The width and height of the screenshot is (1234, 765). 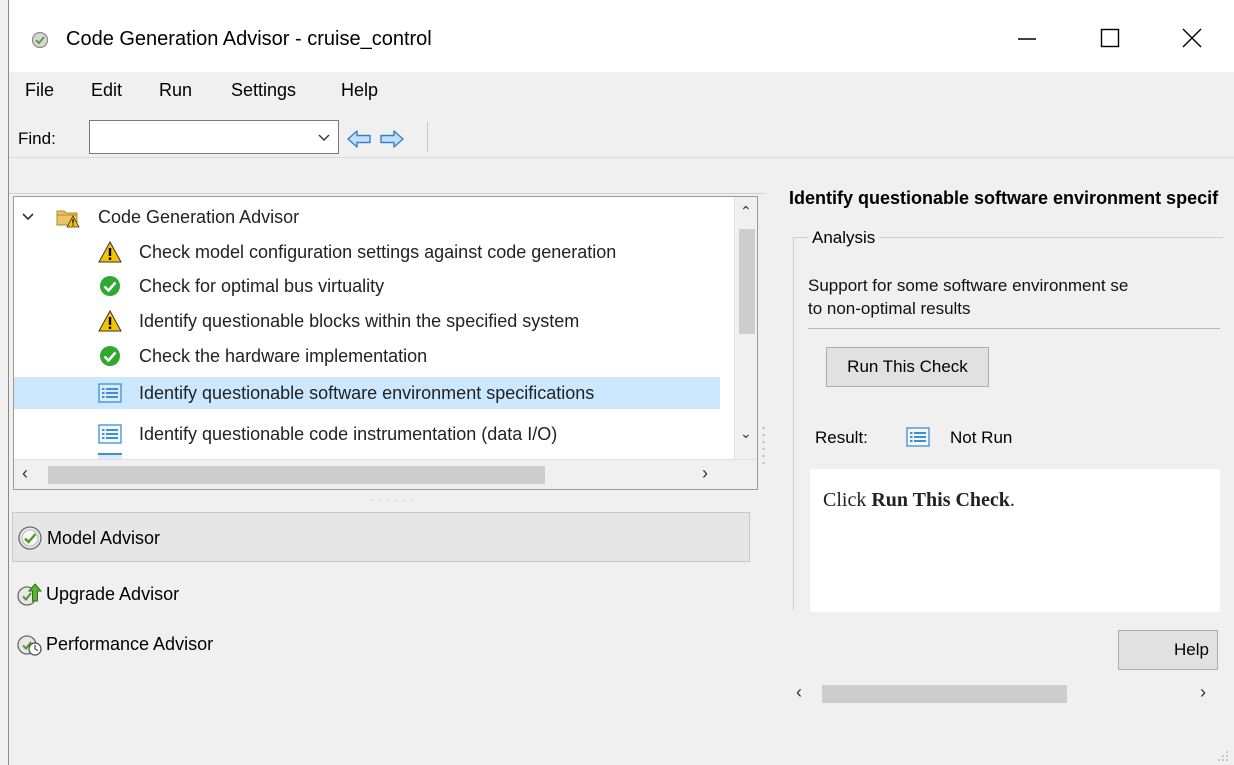 I want to click on splitter-handle, so click(x=763, y=445).